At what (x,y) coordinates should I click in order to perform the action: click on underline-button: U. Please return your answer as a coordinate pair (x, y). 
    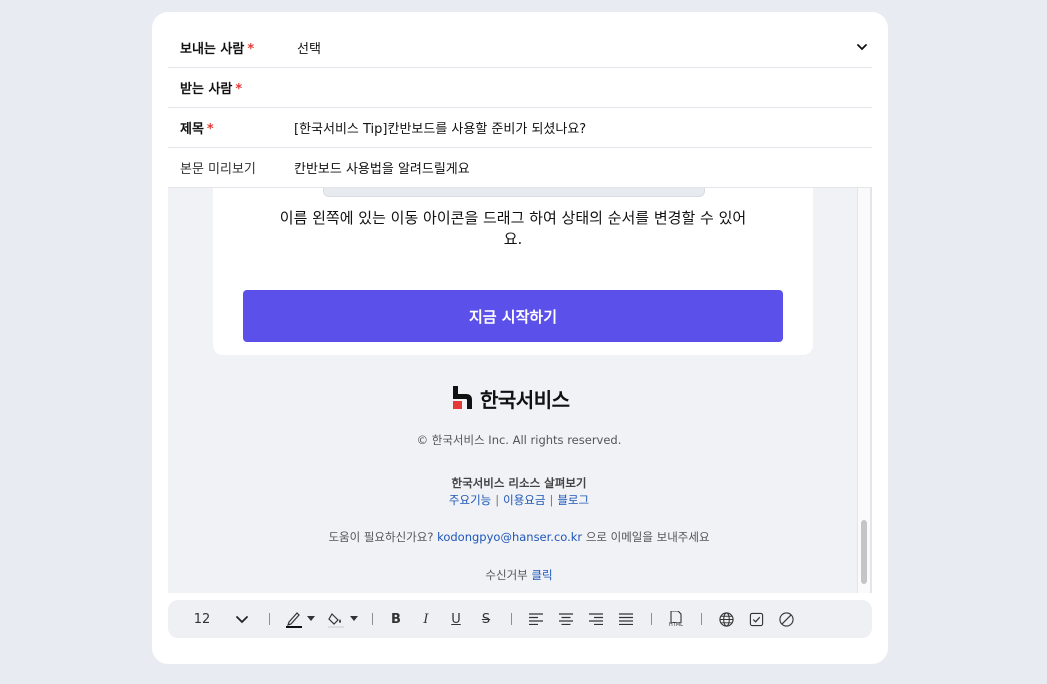
    Looking at the image, I should click on (456, 619).